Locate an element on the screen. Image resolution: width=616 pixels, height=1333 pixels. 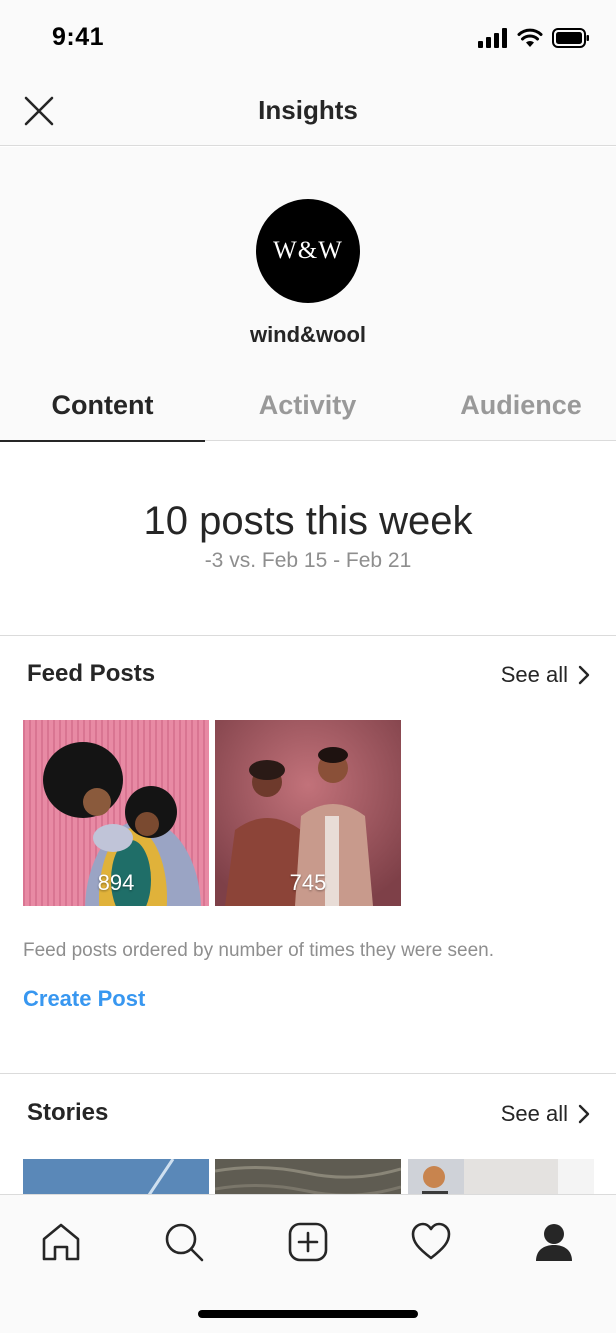
profile-icon is located at coordinates (554, 1242).